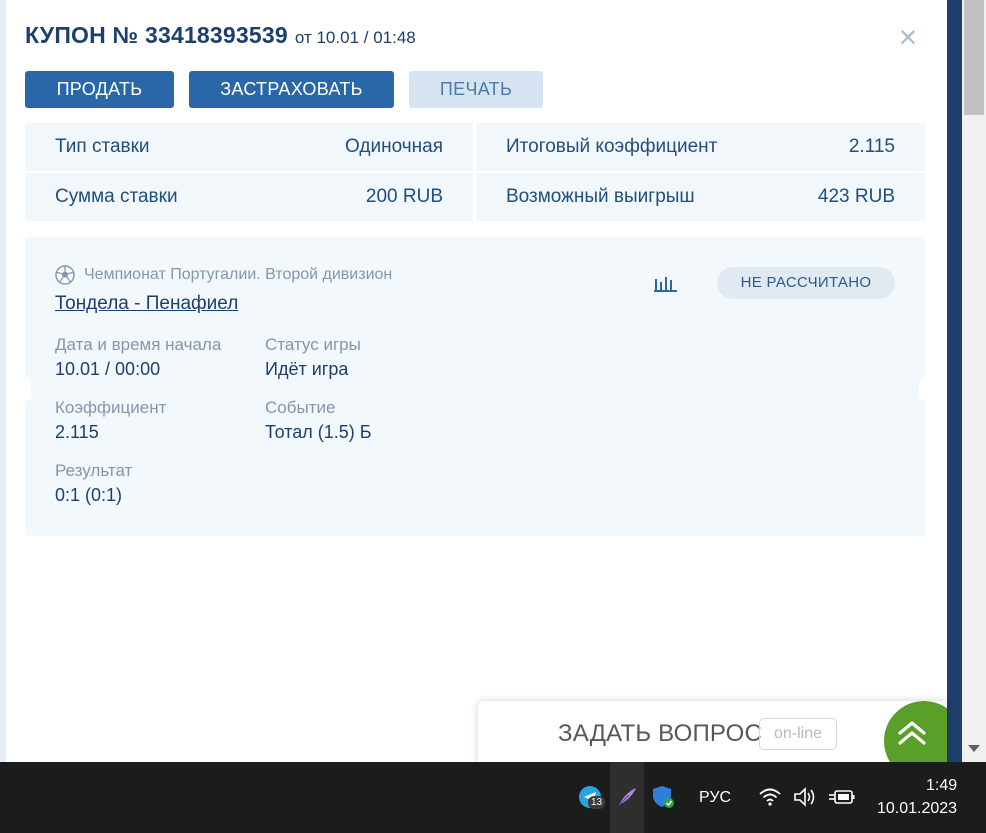 The image size is (986, 833). Describe the element at coordinates (291, 89) in the screenshot. I see `insure-button: ЗАСТРАХОВАТЬ` at that location.